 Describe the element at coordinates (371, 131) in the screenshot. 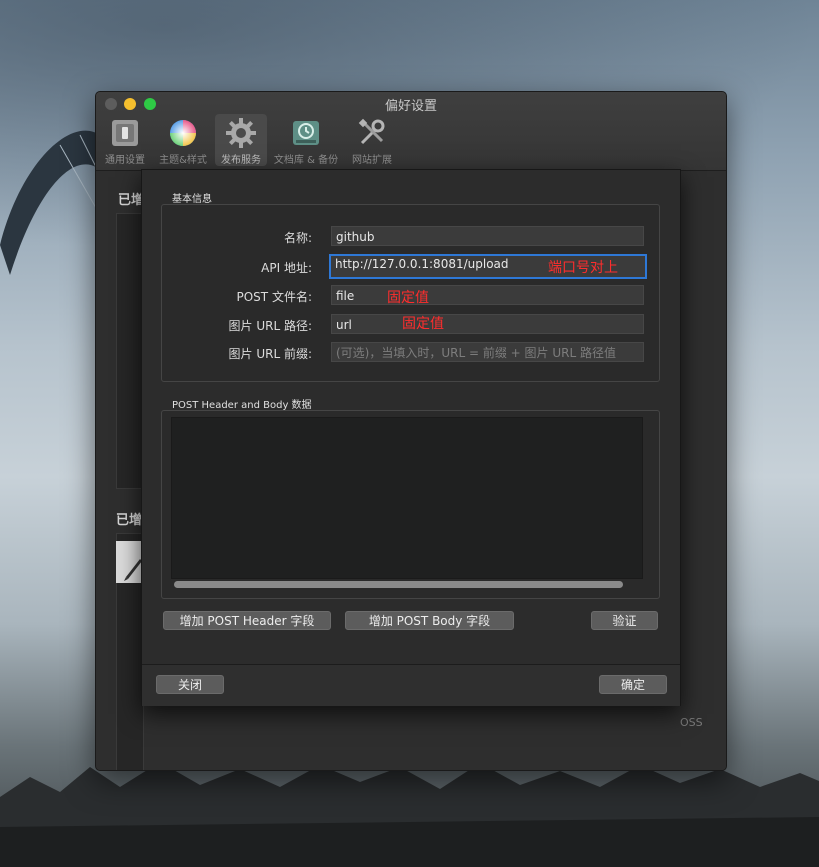

I see `tools-icon` at that location.